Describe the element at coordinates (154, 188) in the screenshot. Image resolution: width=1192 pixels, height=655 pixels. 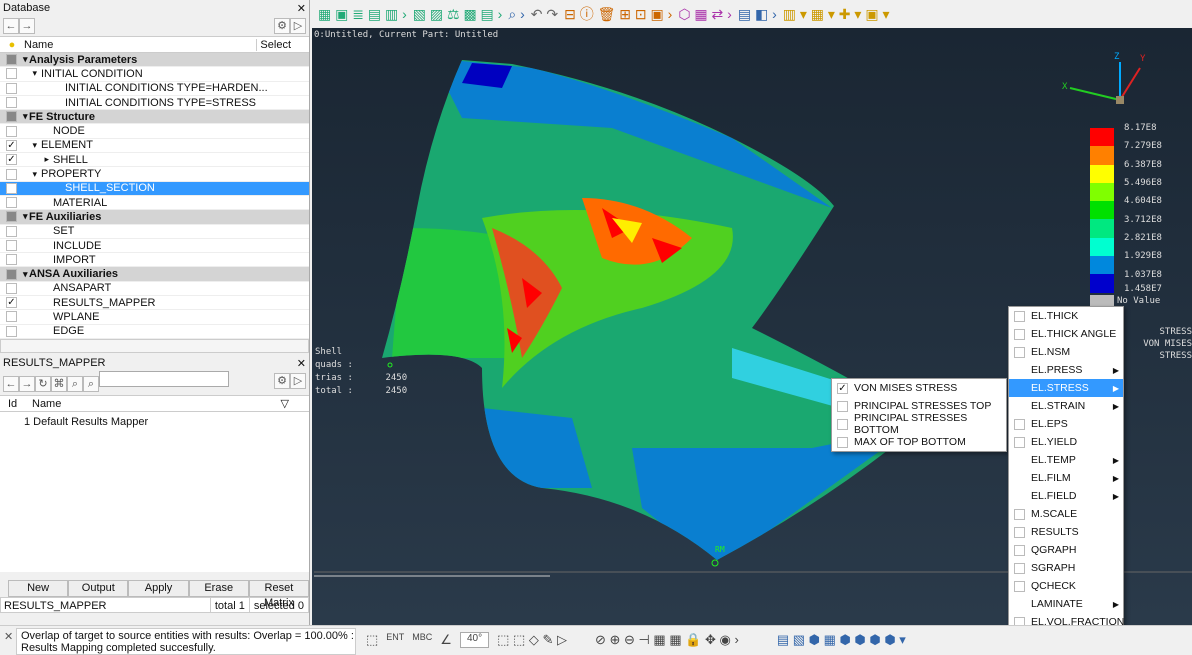
I see `tree-row: SHELL_SECTION` at that location.